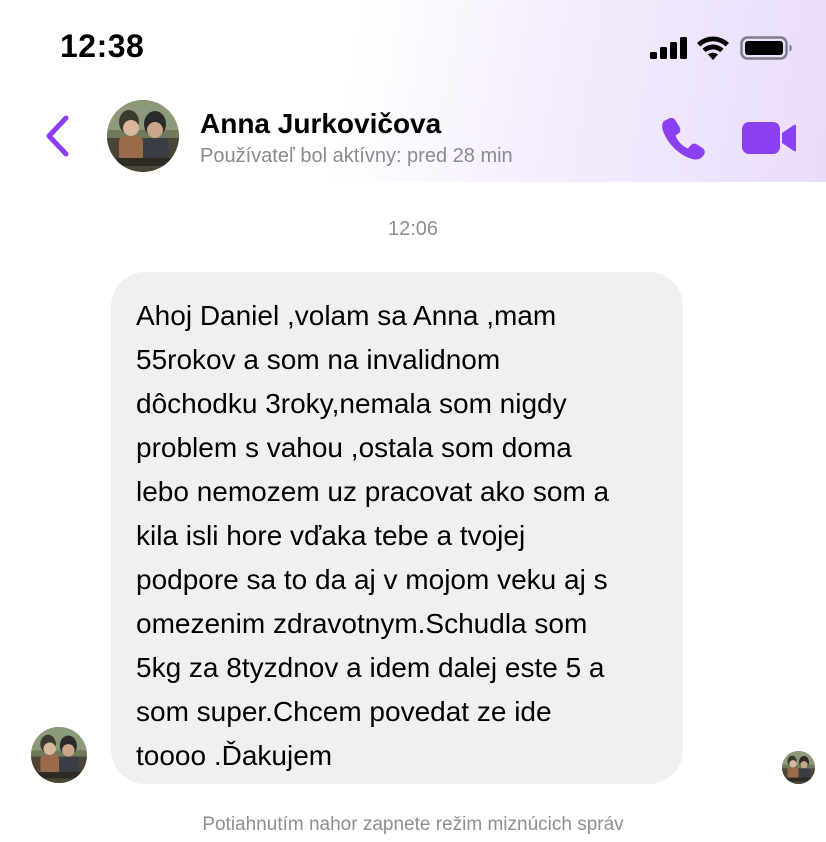 The width and height of the screenshot is (826, 842). I want to click on video-camera-icon, so click(769, 138).